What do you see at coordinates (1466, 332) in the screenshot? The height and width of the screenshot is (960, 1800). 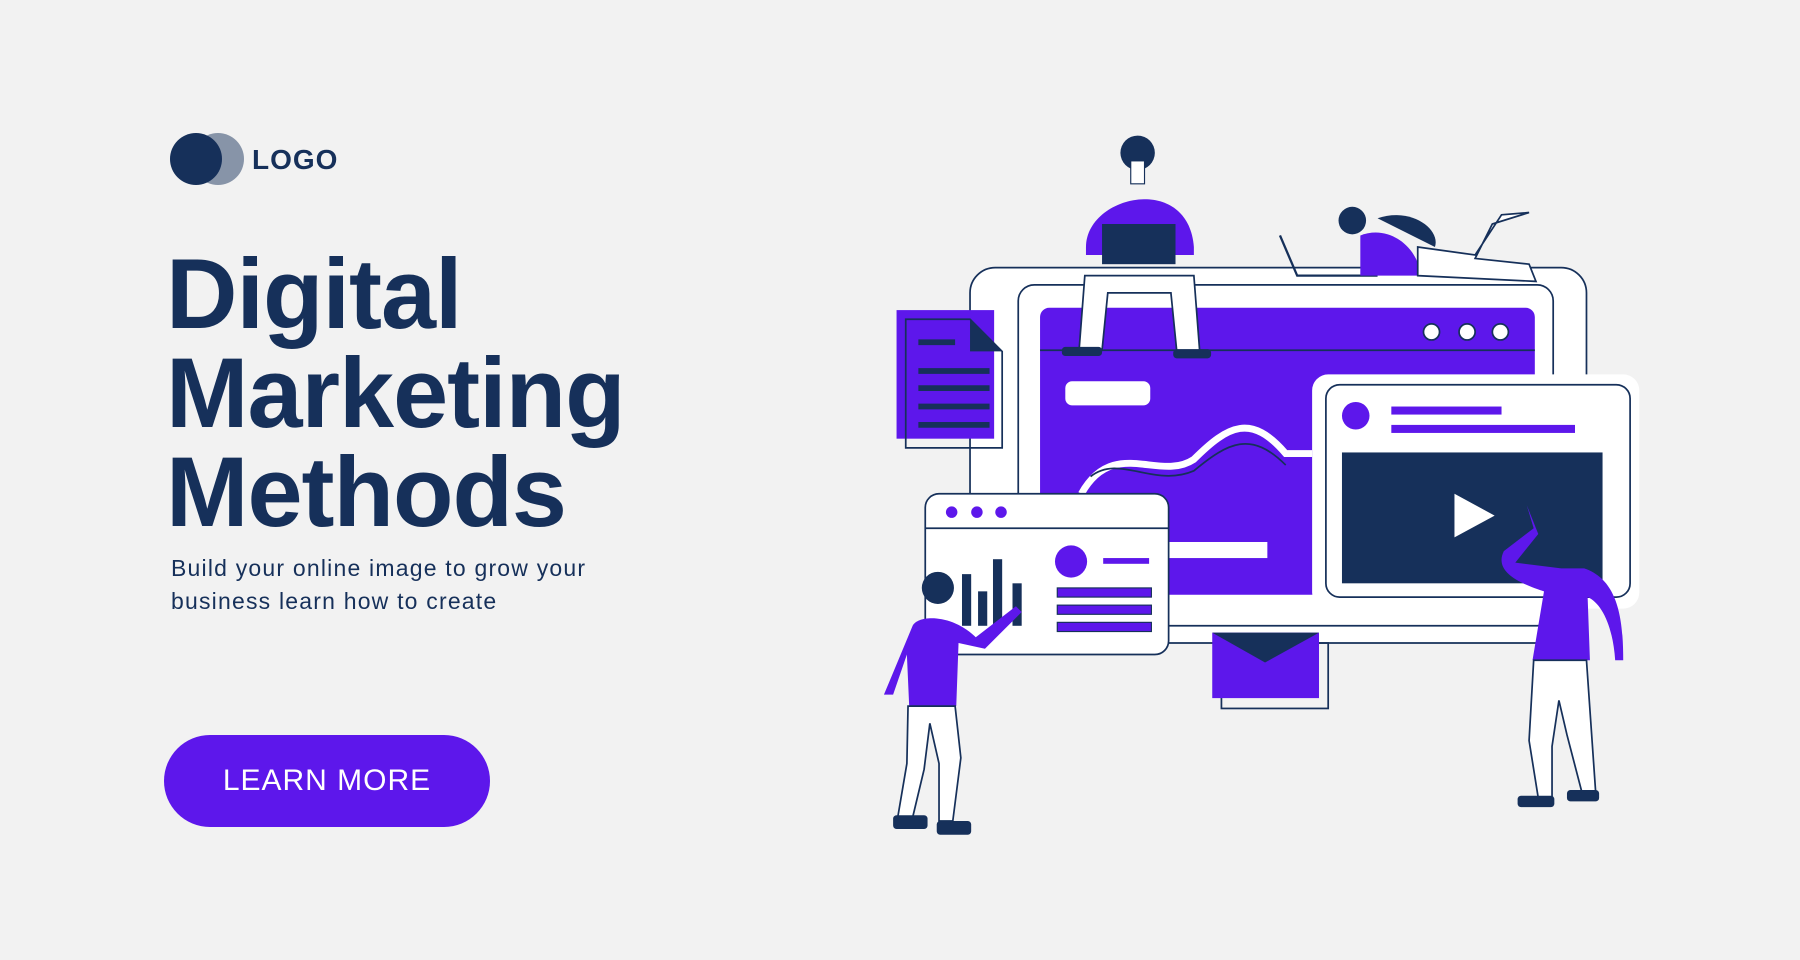 I see `window-dots` at bounding box center [1466, 332].